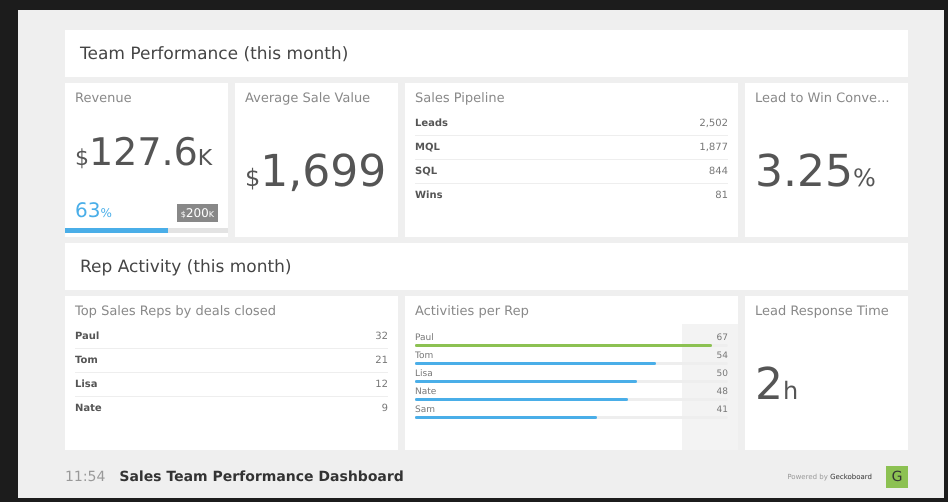  What do you see at coordinates (431, 123) in the screenshot?
I see `row-label: Leads` at bounding box center [431, 123].